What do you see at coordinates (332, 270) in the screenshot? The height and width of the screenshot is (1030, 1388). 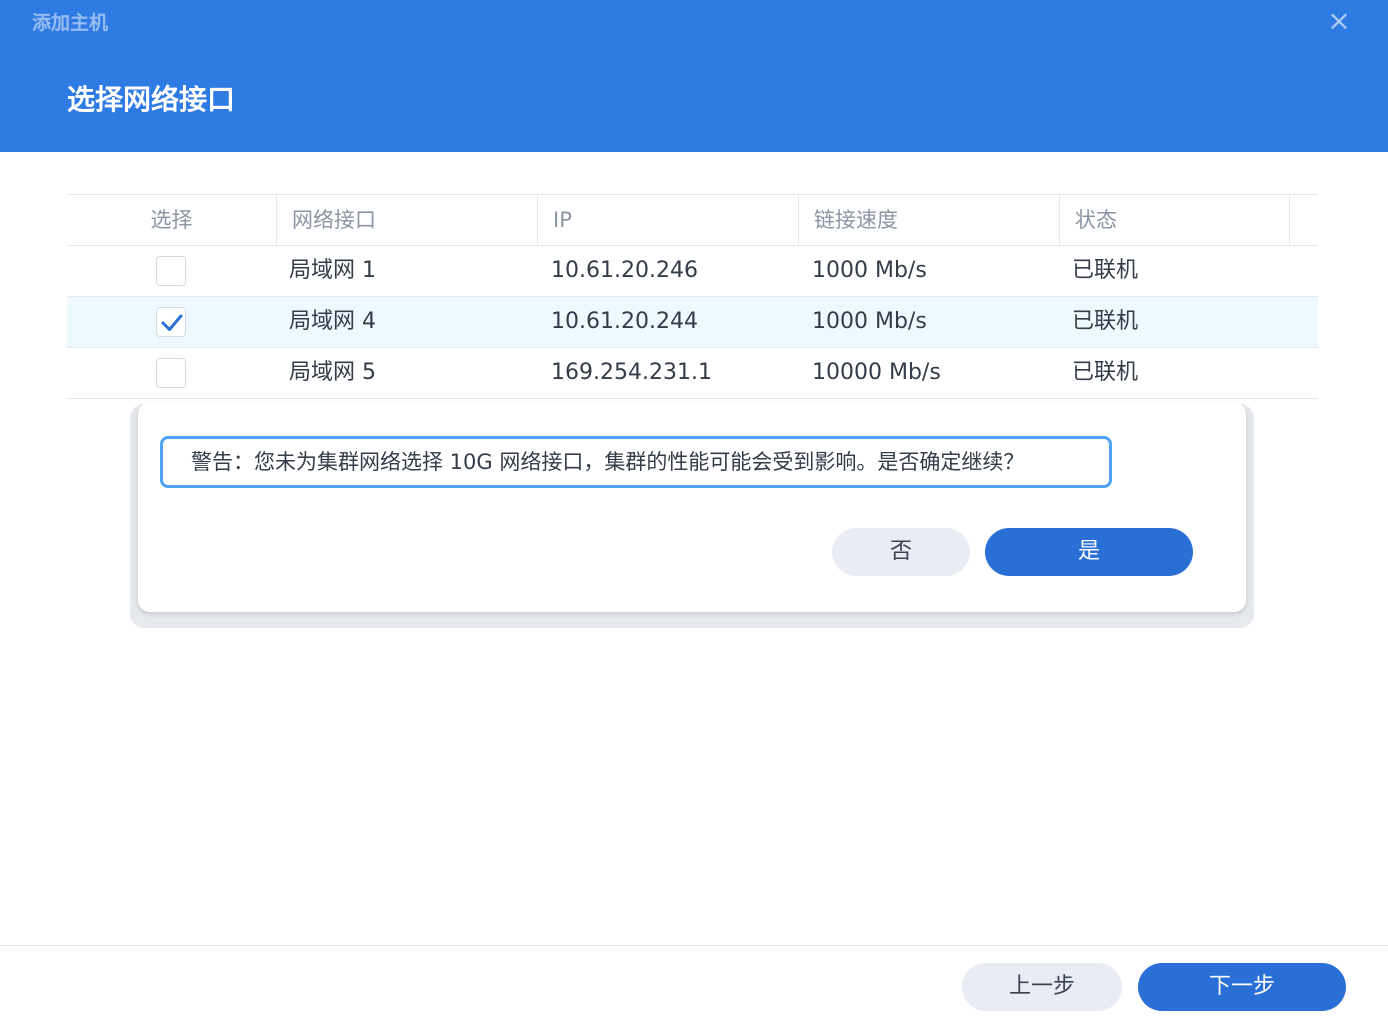 I see `interface-cell: 局域网 1` at bounding box center [332, 270].